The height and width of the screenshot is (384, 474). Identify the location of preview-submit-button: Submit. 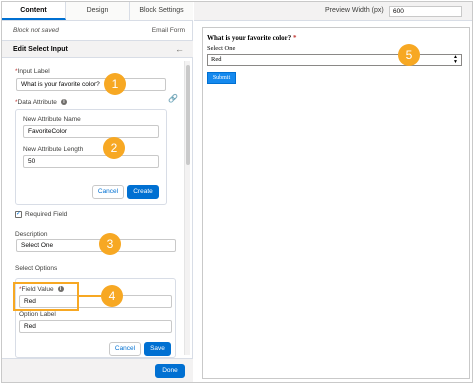
(221, 78).